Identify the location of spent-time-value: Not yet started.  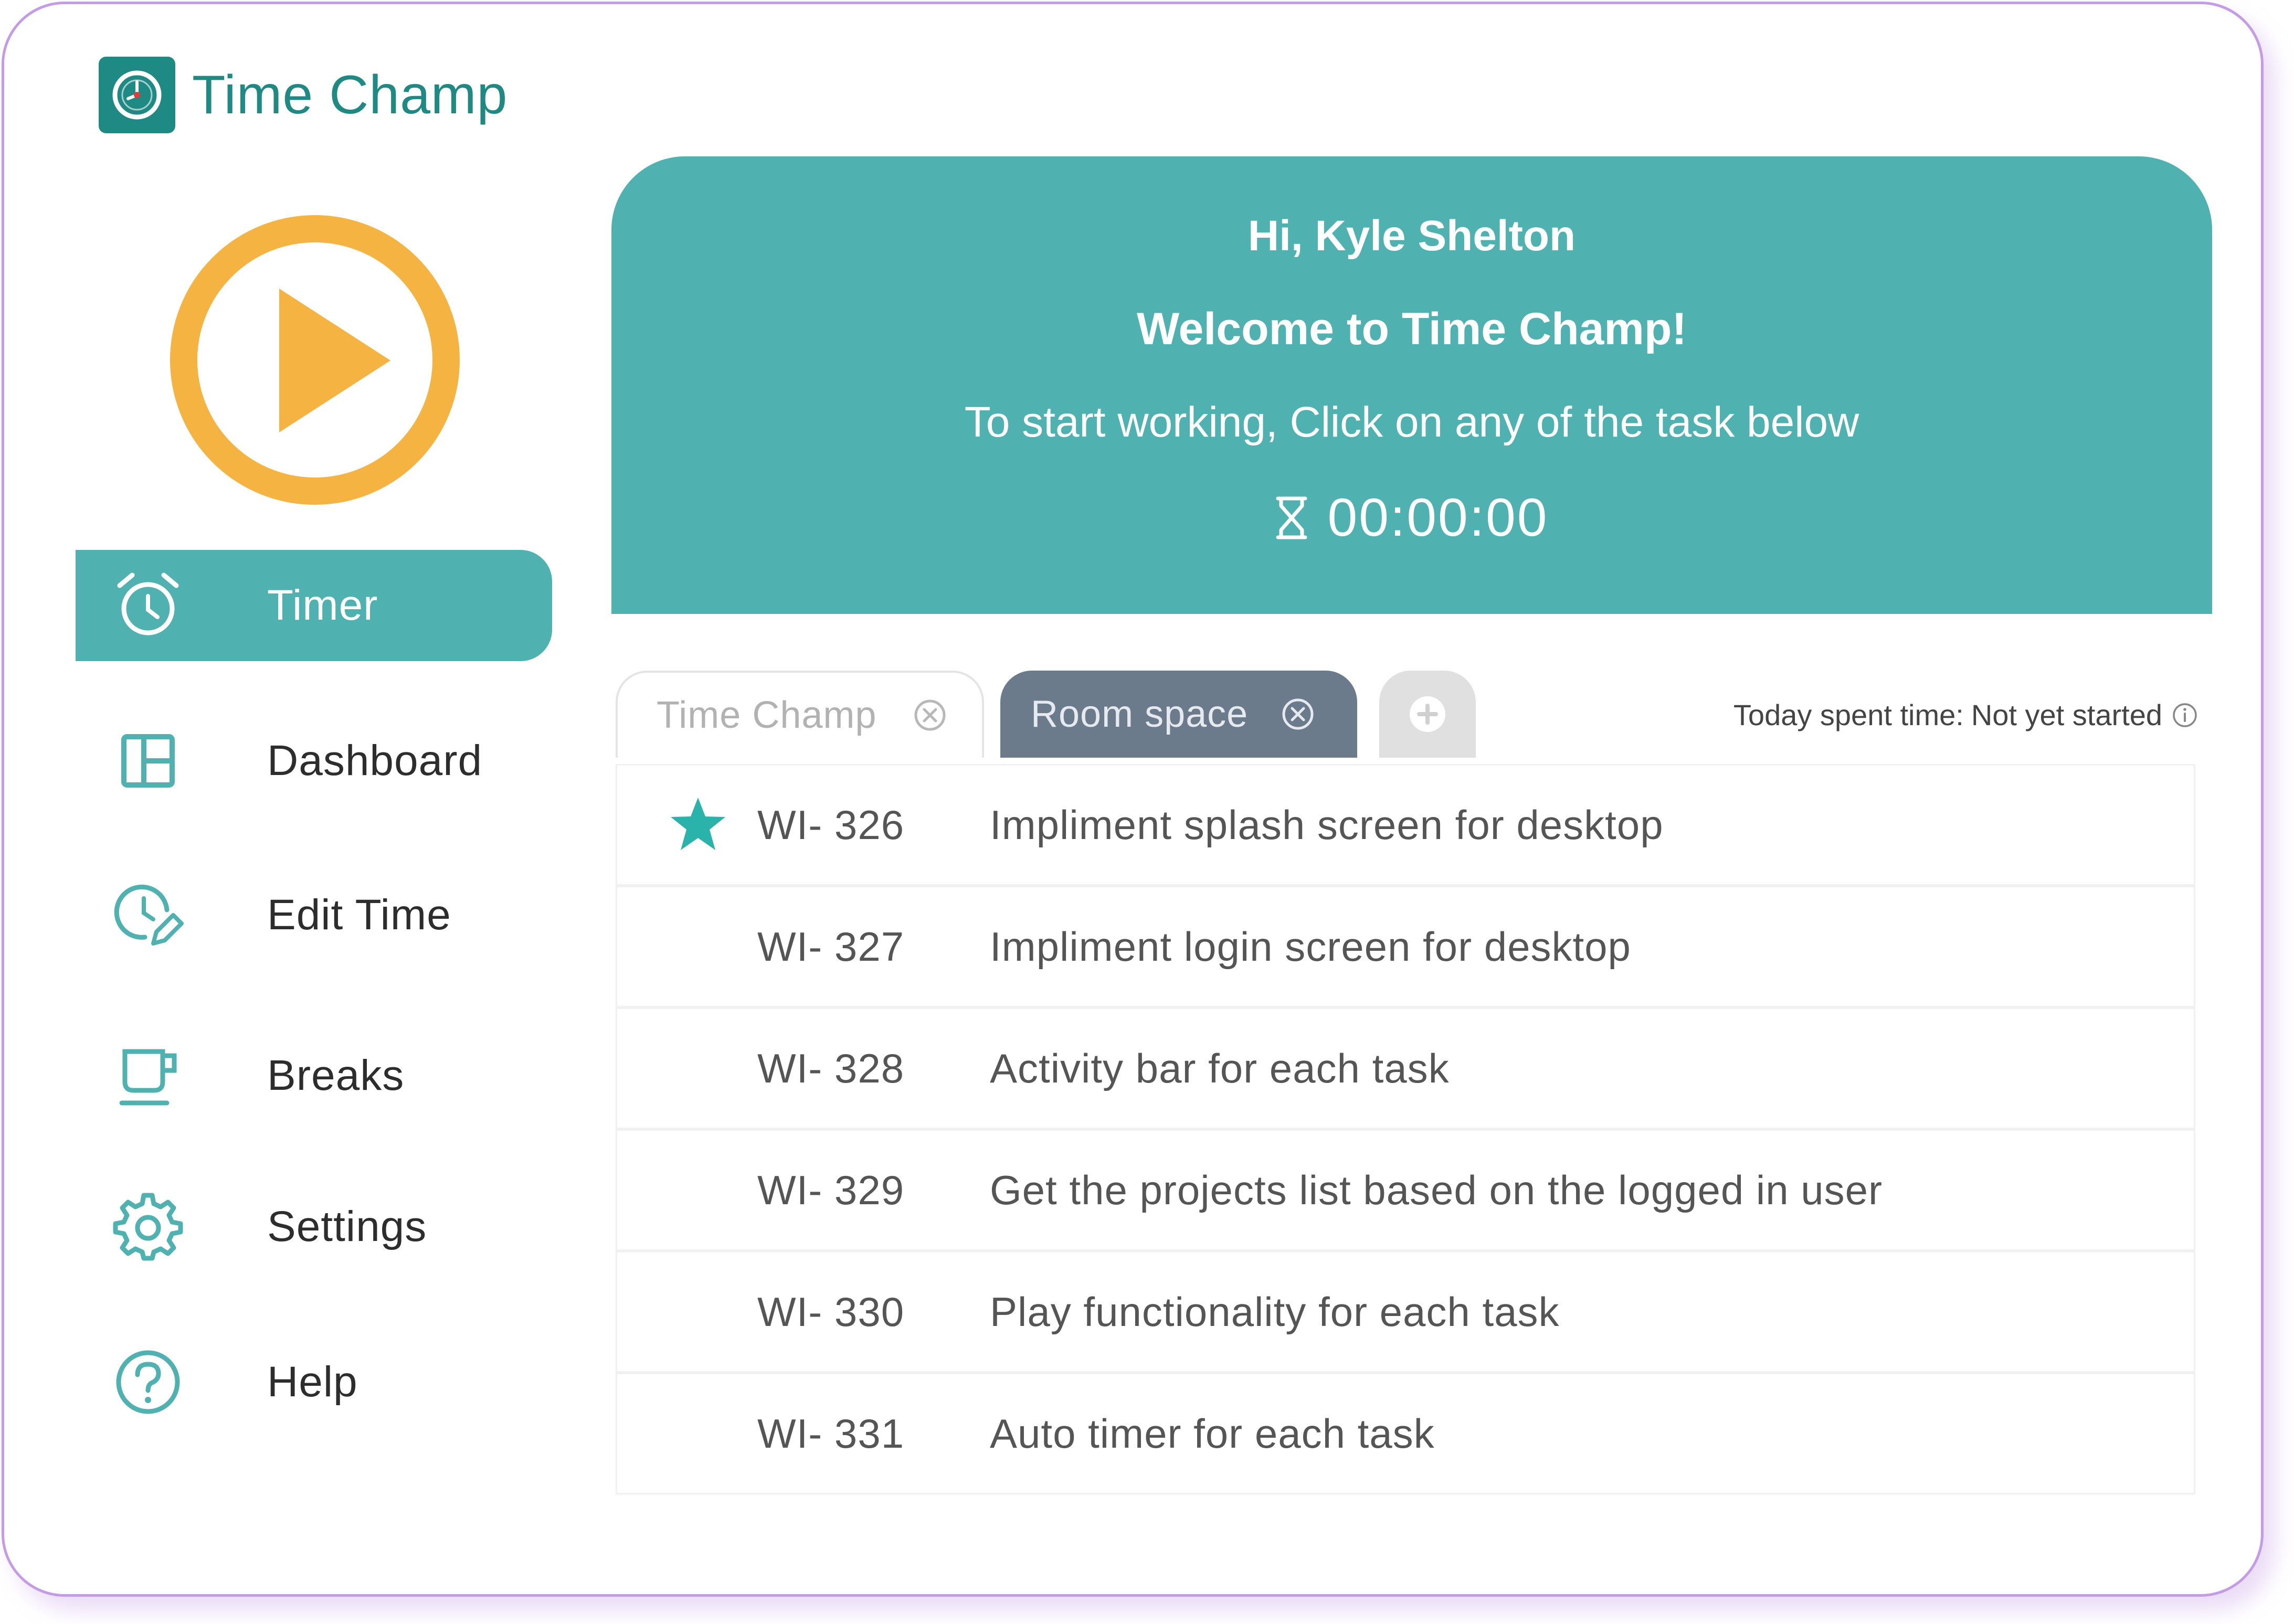
(2066, 714).